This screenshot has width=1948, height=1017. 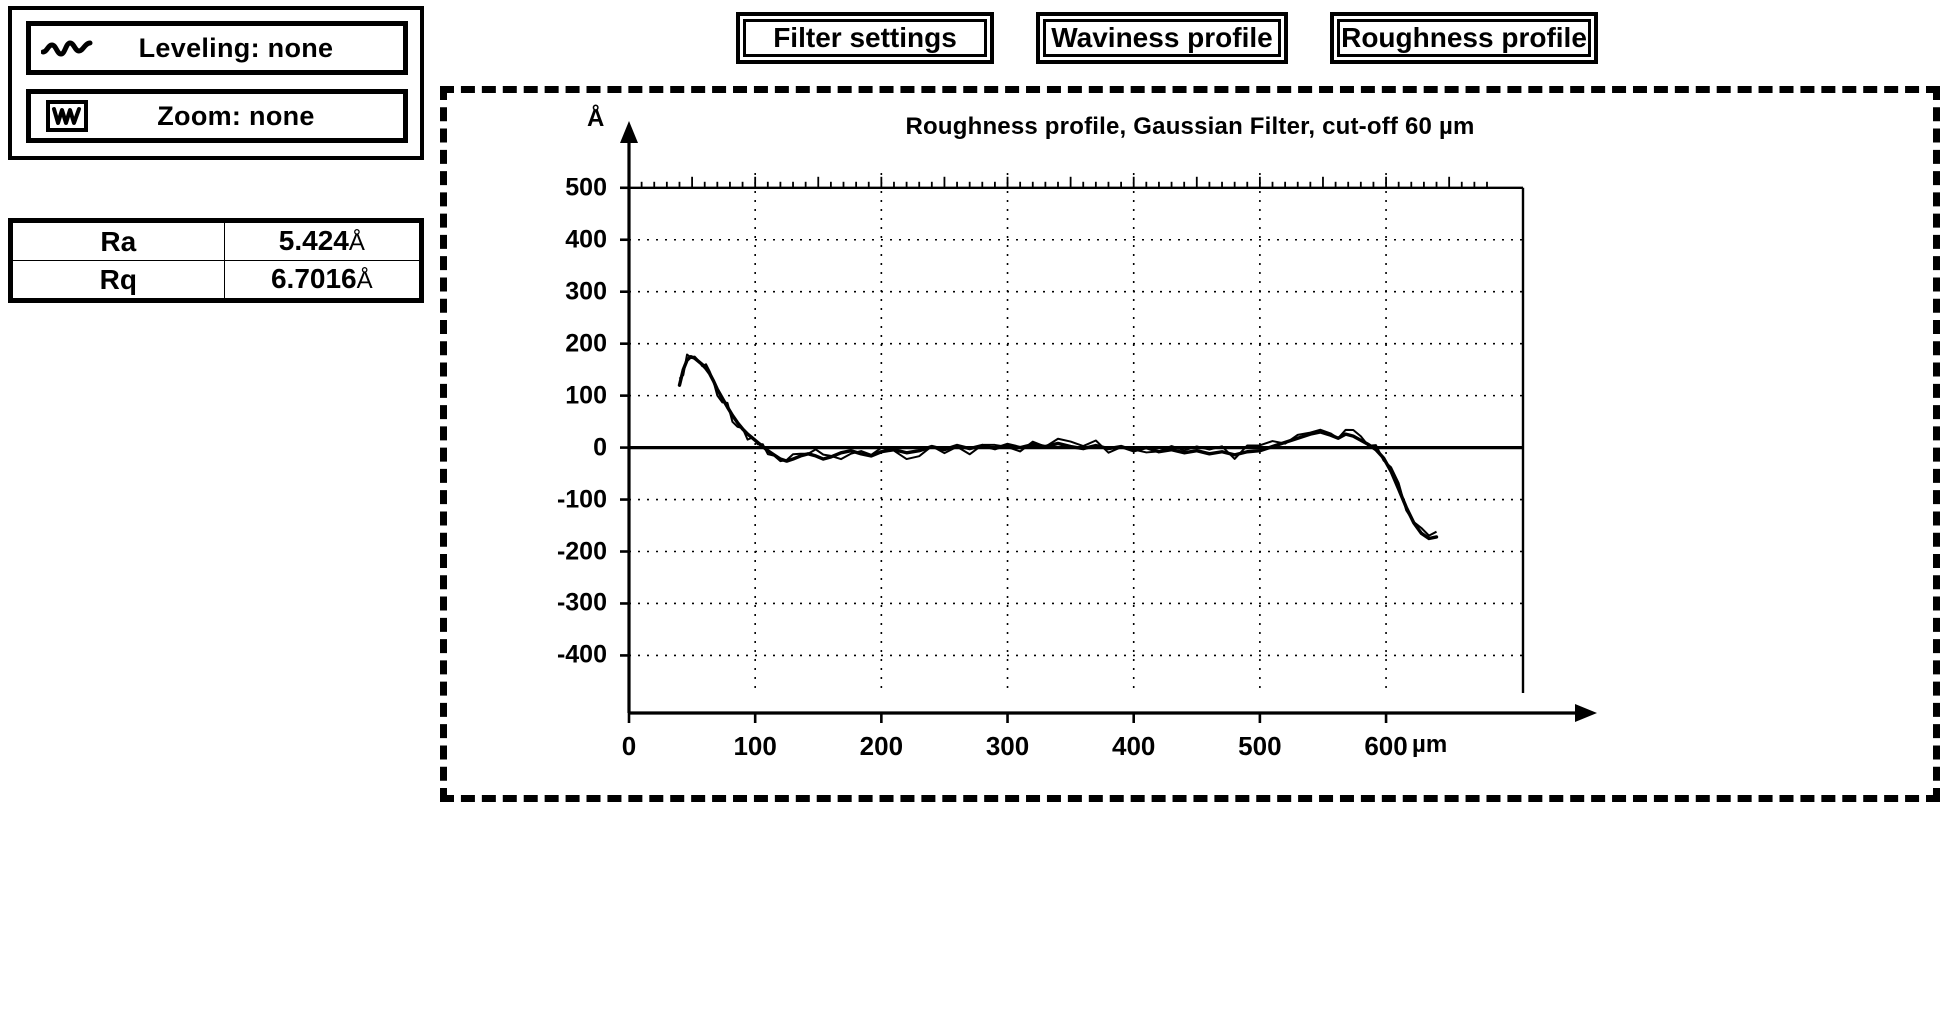 I want to click on leveling-button-label: Leveling: none, so click(x=236, y=47).